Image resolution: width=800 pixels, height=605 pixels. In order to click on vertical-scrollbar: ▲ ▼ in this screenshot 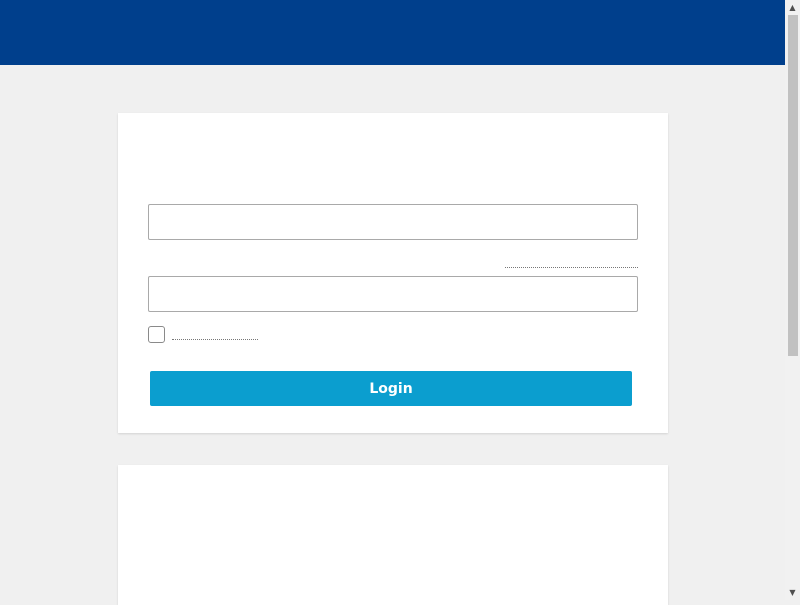, I will do `click(792, 300)`.